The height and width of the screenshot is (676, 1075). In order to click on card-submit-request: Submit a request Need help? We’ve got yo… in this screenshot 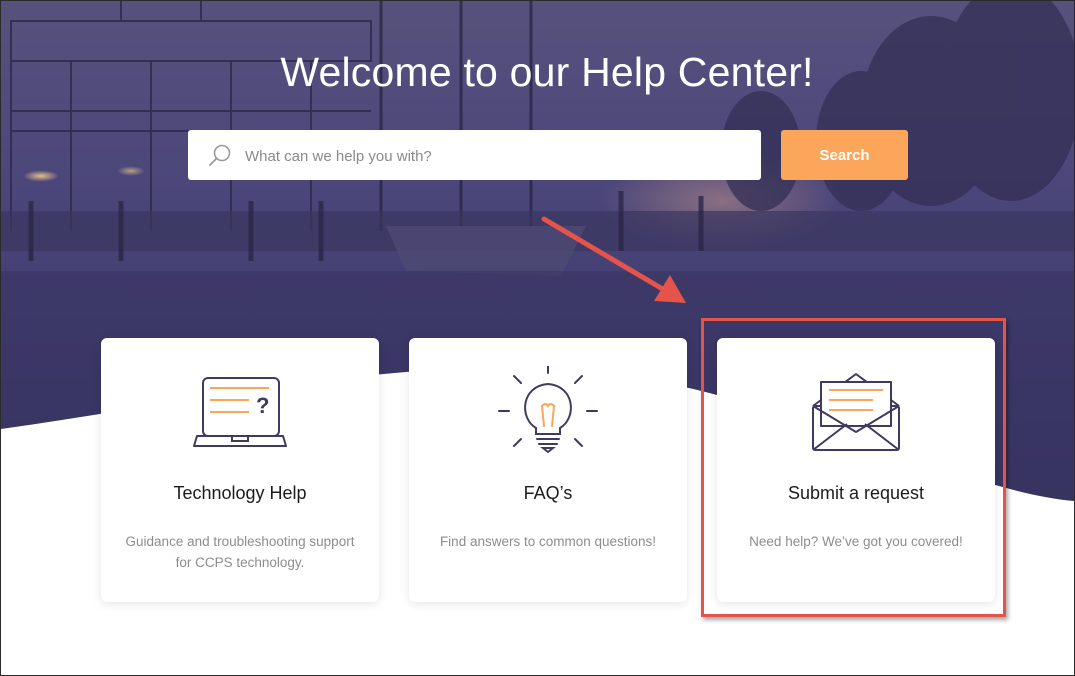, I will do `click(856, 470)`.